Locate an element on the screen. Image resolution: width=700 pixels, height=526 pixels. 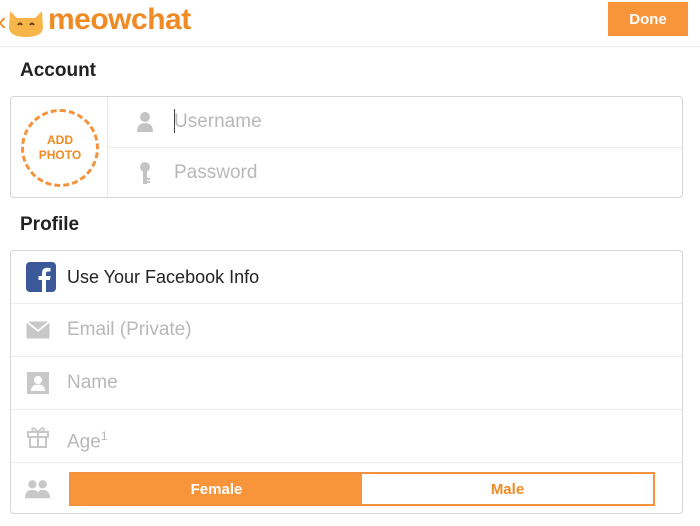
age-row: Age1 is located at coordinates (346, 436).